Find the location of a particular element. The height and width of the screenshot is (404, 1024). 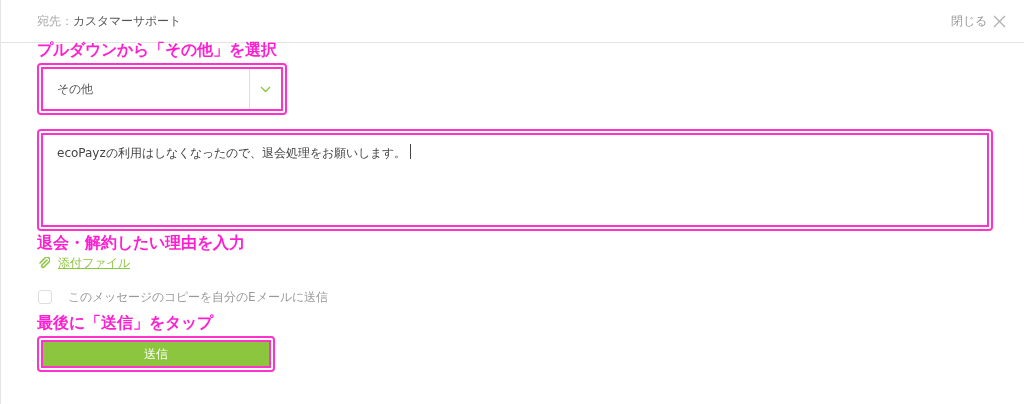

submit-button: 送信 is located at coordinates (156, 354).